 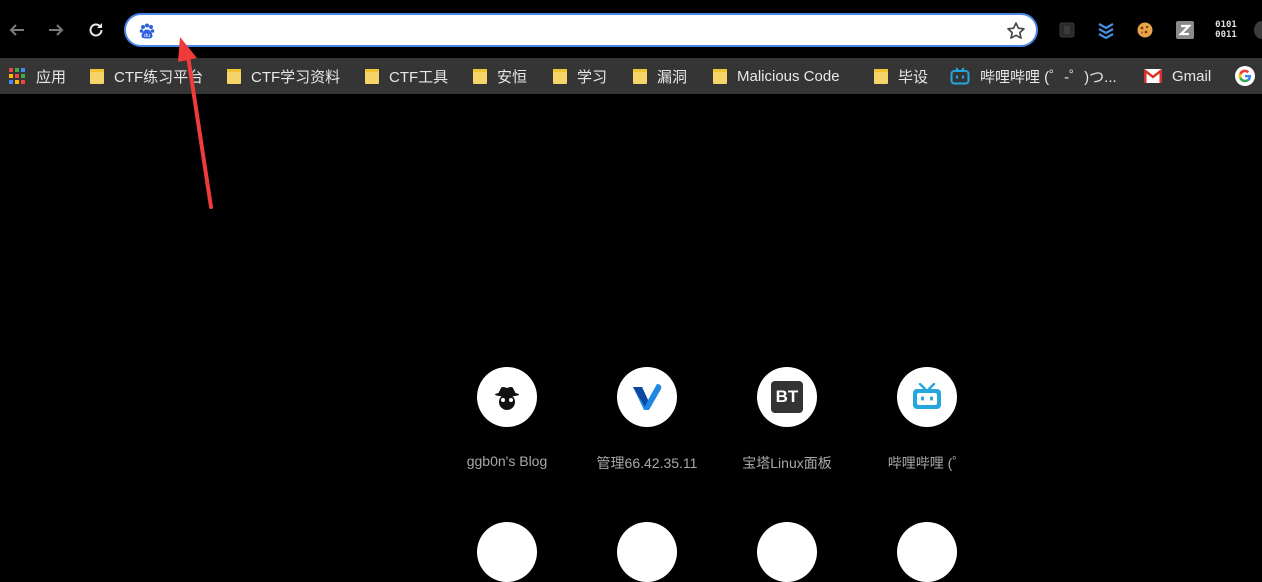 I want to click on bookmark-folder-vulnerabilities: 漏洞, so click(x=660, y=76).